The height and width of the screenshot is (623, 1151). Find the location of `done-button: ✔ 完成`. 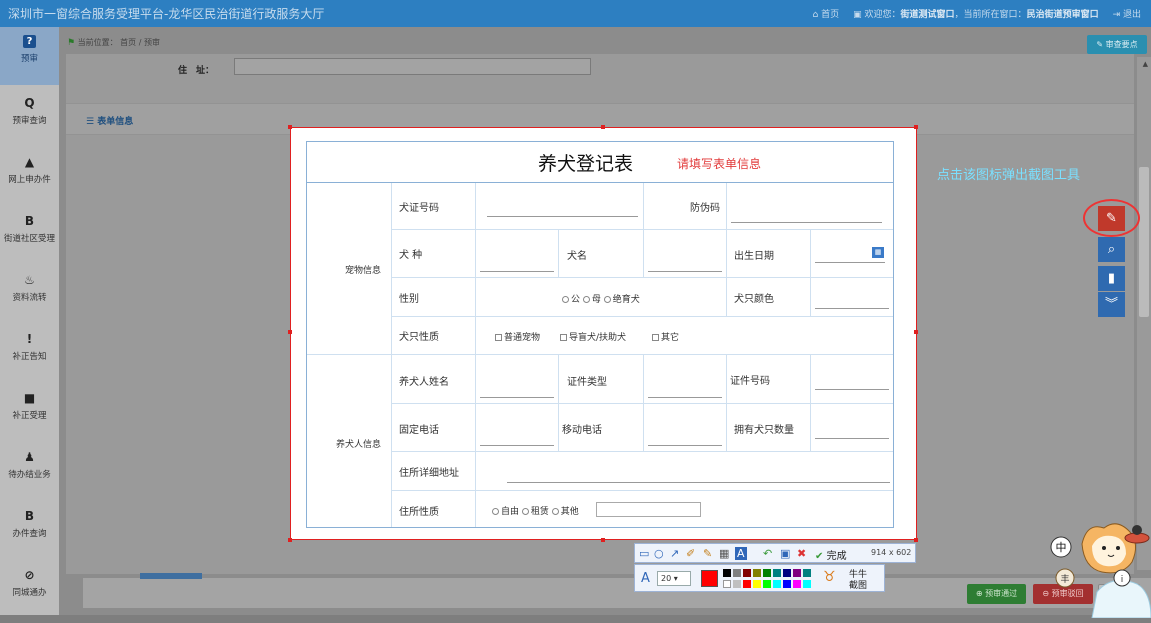

done-button: ✔ 完成 is located at coordinates (831, 554).